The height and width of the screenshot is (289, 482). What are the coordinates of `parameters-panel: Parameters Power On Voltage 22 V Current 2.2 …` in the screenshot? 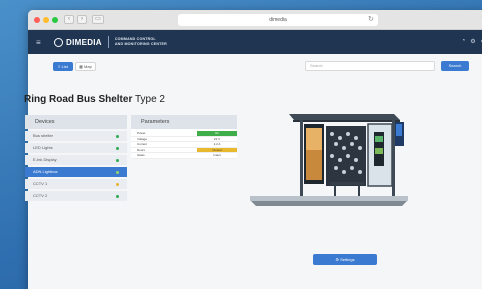 It's located at (184, 137).